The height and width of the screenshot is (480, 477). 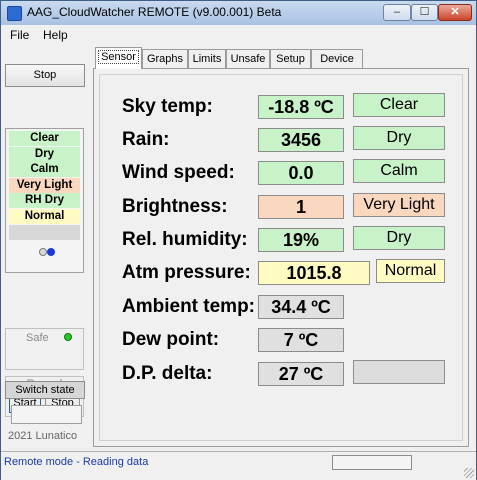 I want to click on reading-value: 7 ºC, so click(x=301, y=340).